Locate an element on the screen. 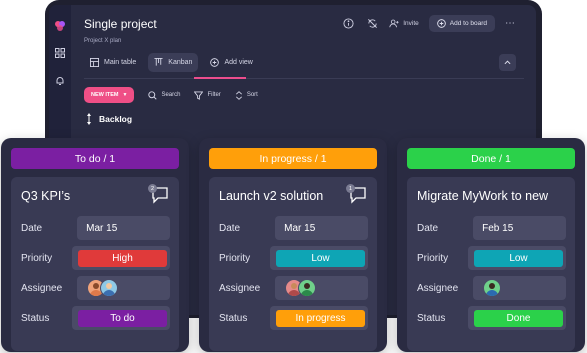 This screenshot has width=587, height=353. status-badge: Done is located at coordinates (518, 318).